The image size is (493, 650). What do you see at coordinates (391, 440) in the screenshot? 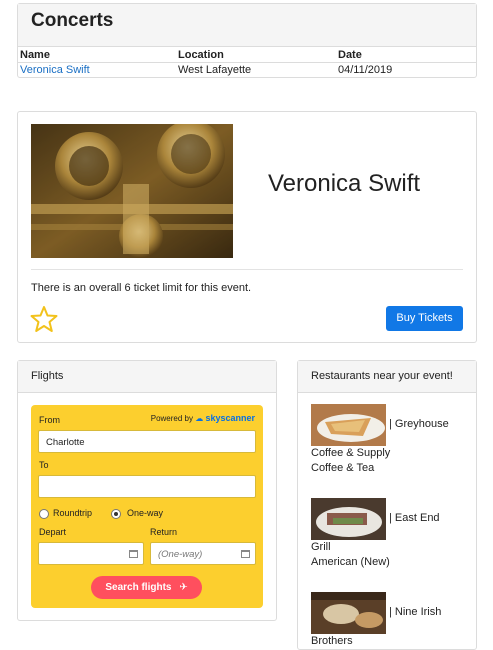
I see `list-item: | Greyhouse Coffee & Supply Coffee & Tea` at bounding box center [391, 440].